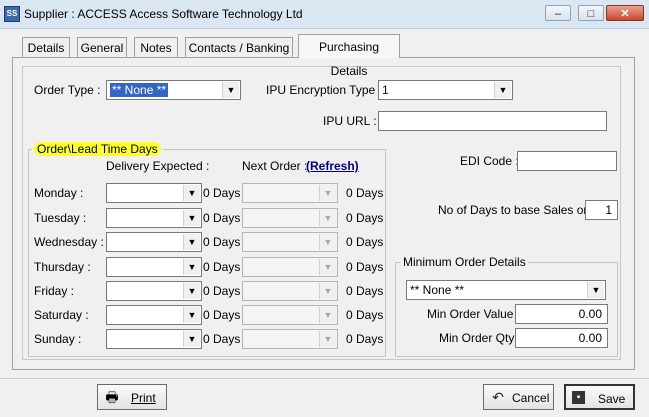 This screenshot has width=649, height=417. What do you see at coordinates (561, 338) in the screenshot?
I see `min-order-qty-input: 0.00` at bounding box center [561, 338].